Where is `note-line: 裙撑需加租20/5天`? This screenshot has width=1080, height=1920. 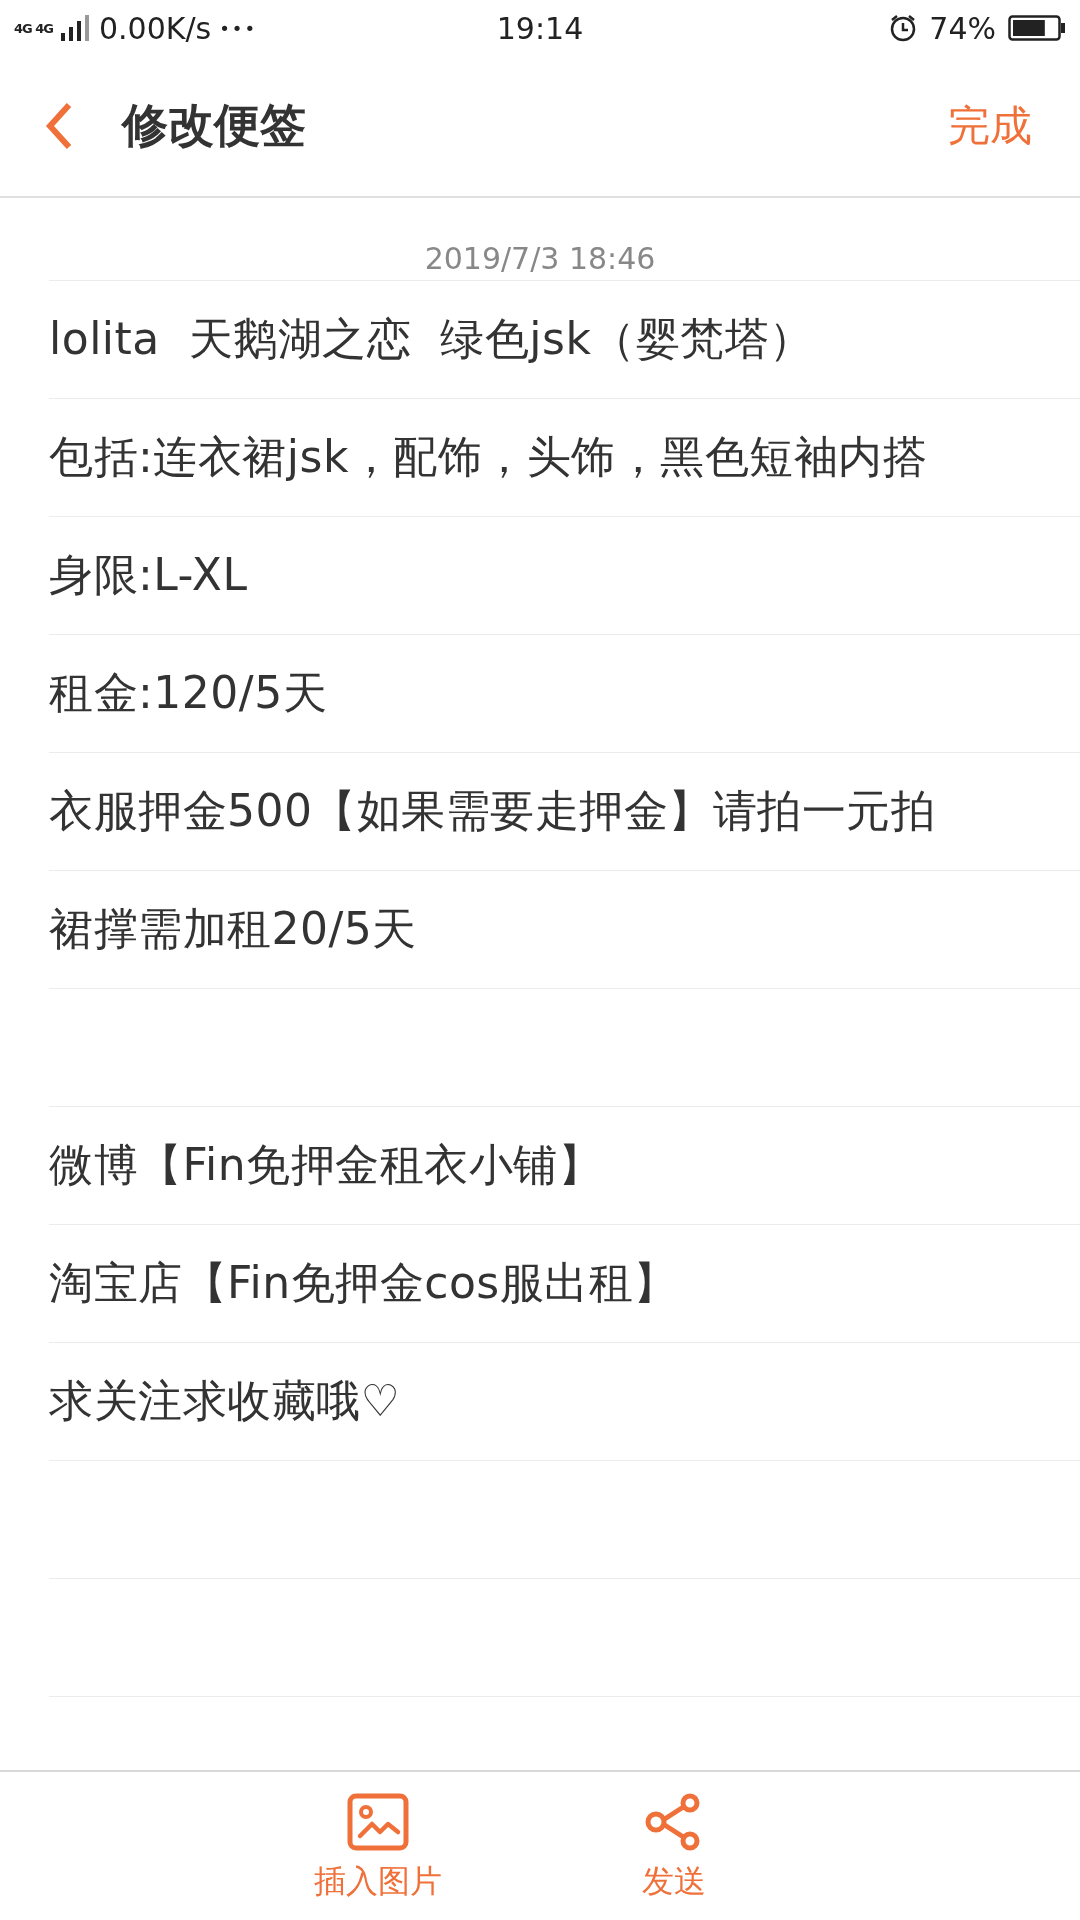
note-line: 裙撑需加租20/5天 is located at coordinates (233, 929).